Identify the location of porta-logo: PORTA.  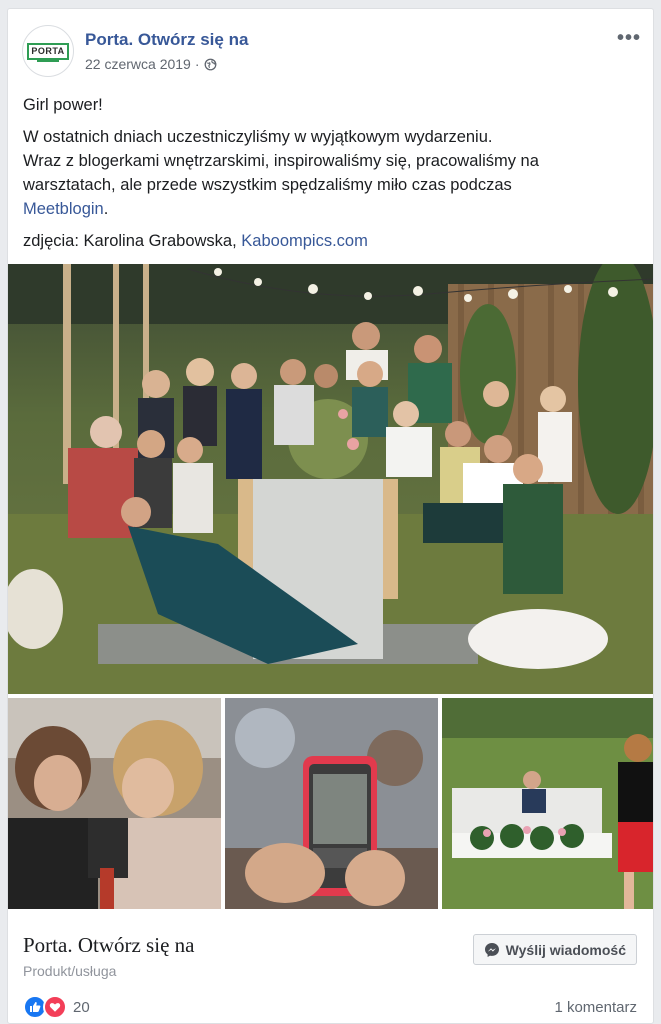
(48, 52).